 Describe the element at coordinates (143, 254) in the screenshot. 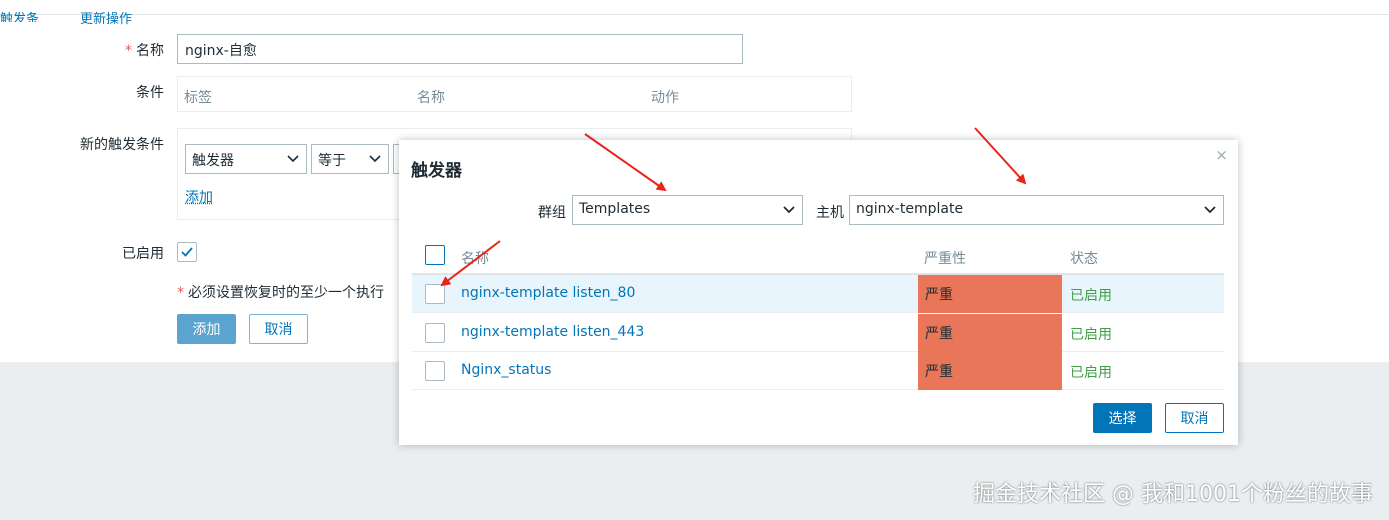

I see `enabled-label: 已启用` at that location.